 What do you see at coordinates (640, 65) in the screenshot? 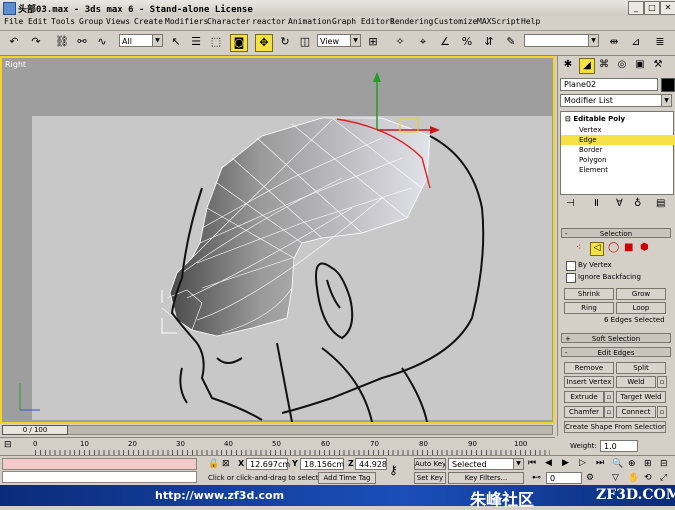
I see `display-tab-icon: ▣` at bounding box center [640, 65].